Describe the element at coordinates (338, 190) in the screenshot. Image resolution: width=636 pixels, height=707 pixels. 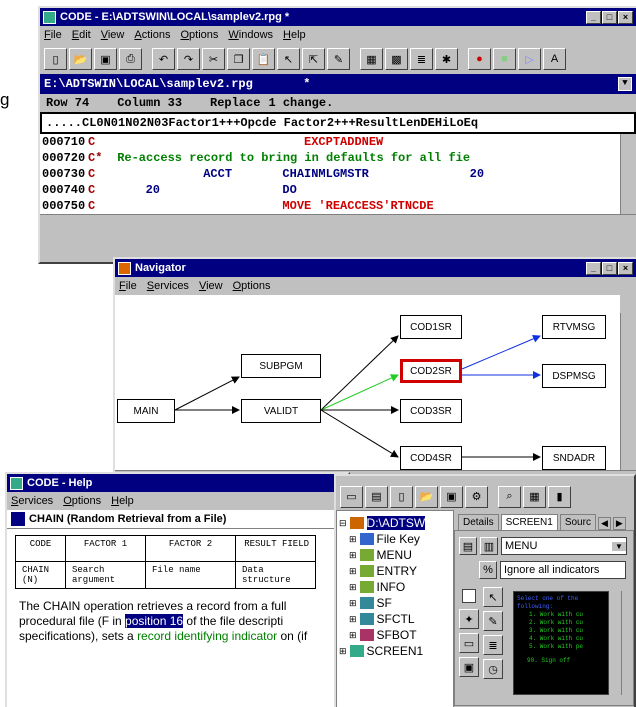
I see `code-line: 000740 C 20 DO` at that location.